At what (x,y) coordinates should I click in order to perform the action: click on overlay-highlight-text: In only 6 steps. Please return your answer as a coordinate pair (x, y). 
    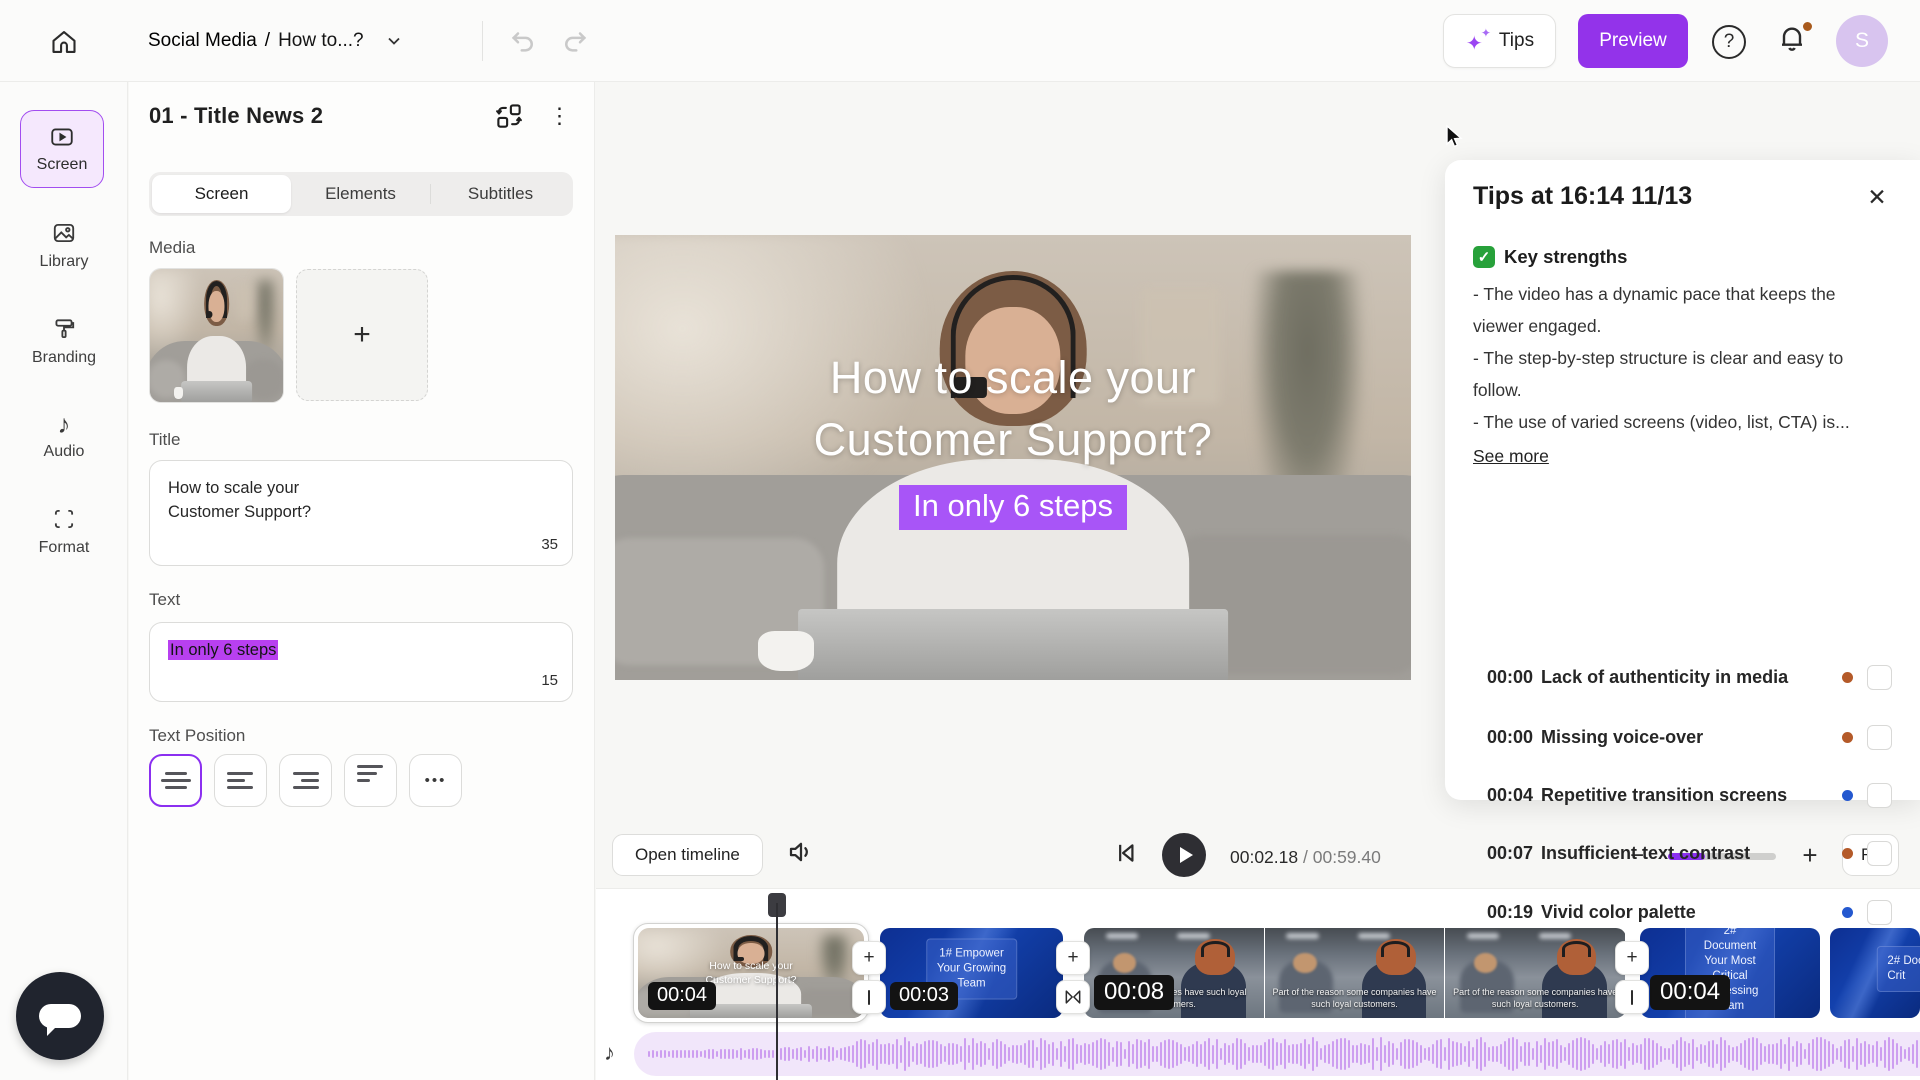
    Looking at the image, I should click on (1013, 507).